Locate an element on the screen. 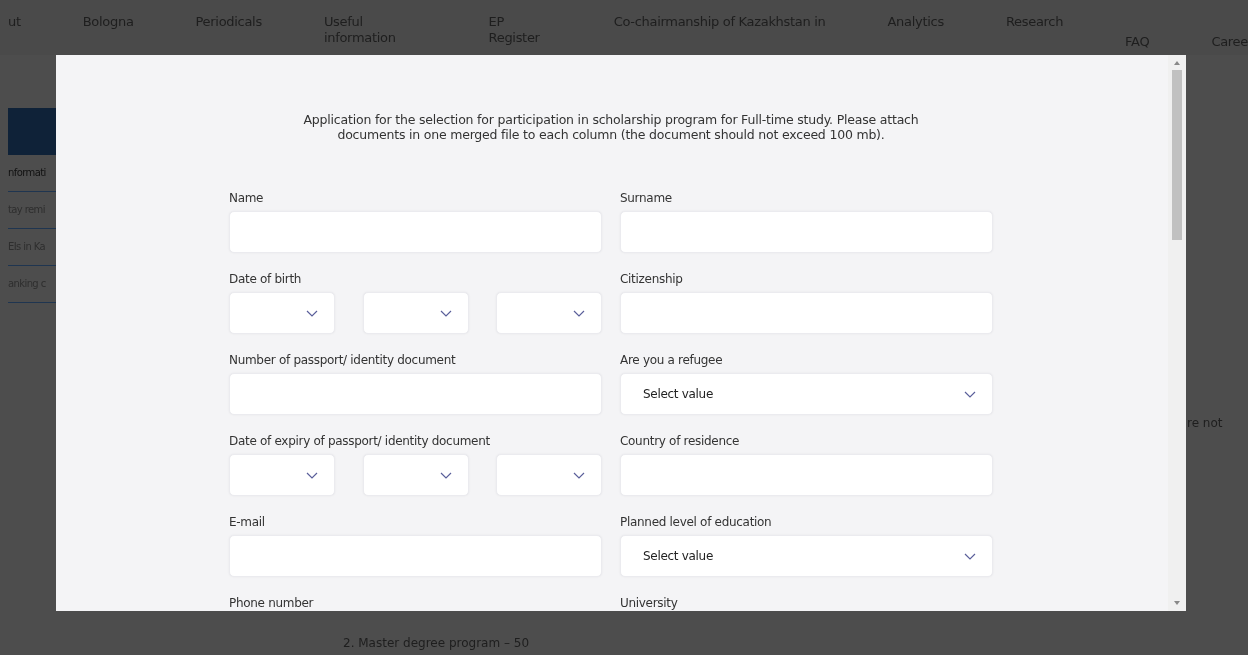 The height and width of the screenshot is (655, 1248). field-label: E-mail is located at coordinates (247, 522).